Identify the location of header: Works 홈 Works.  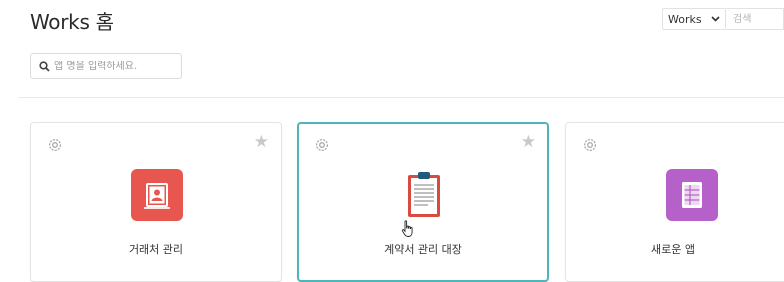
(392, 20).